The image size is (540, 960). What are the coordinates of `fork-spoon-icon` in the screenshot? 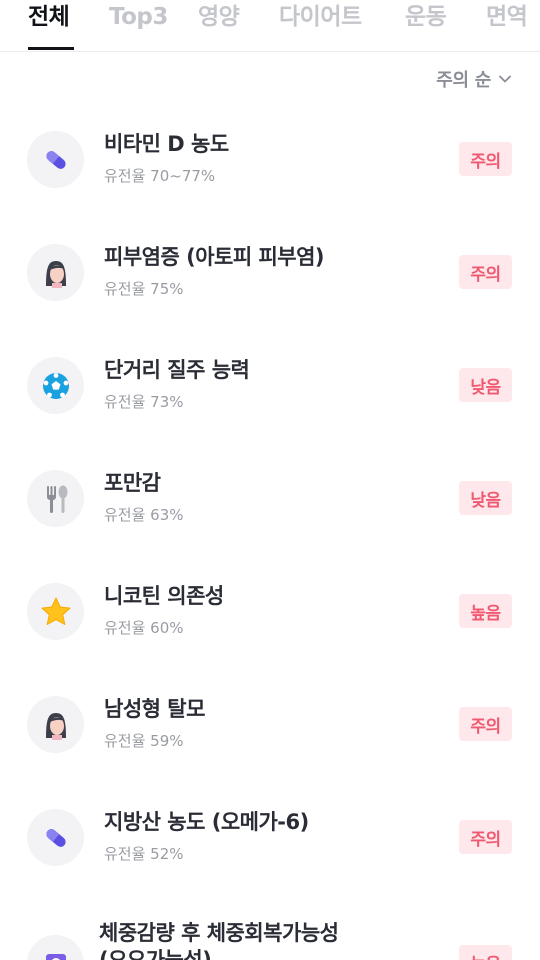 It's located at (55, 498).